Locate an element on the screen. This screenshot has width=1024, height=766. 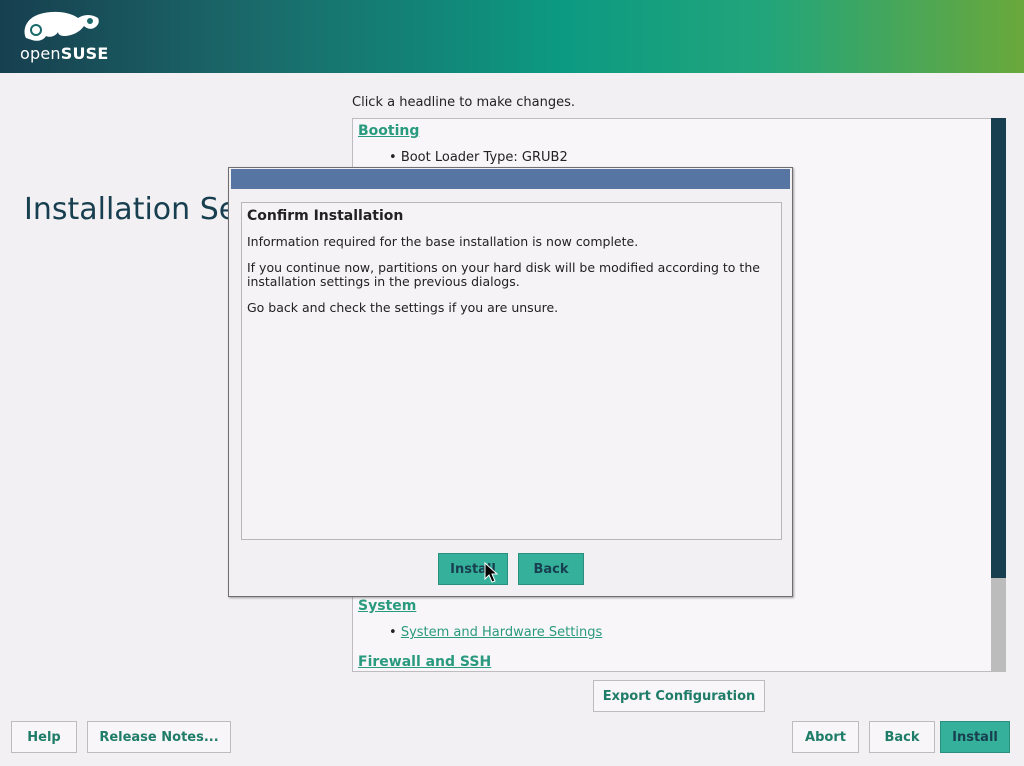
section-firewall: Firewall and SSH is located at coordinates (424, 662).